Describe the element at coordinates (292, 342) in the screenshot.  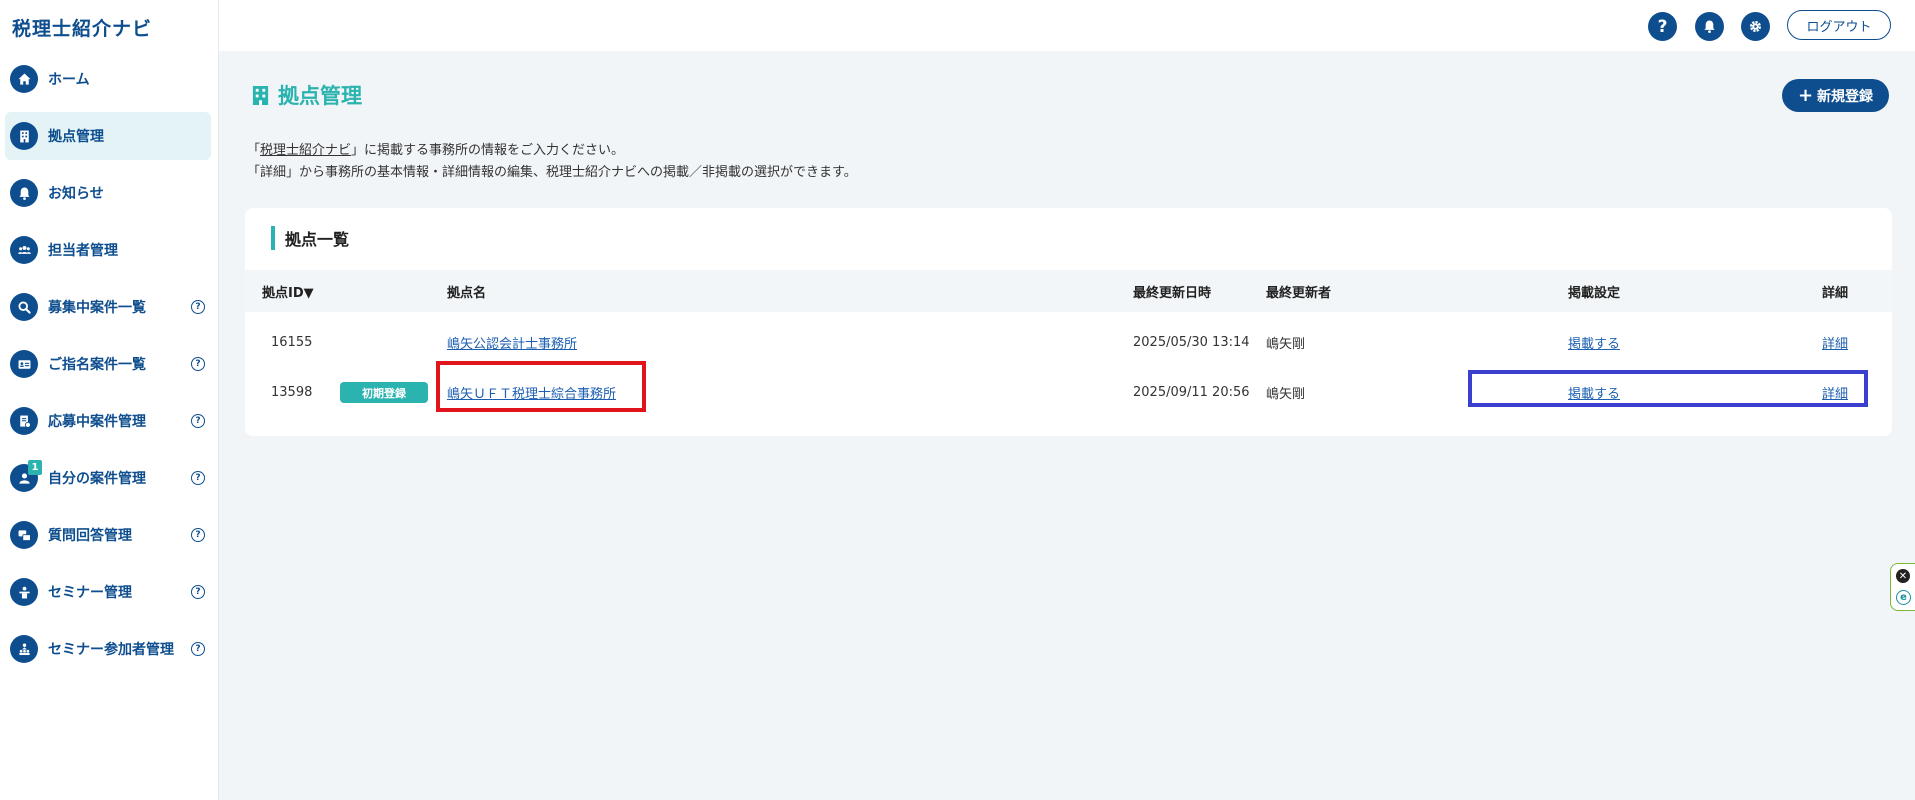
I see `row-id: 16155` at that location.